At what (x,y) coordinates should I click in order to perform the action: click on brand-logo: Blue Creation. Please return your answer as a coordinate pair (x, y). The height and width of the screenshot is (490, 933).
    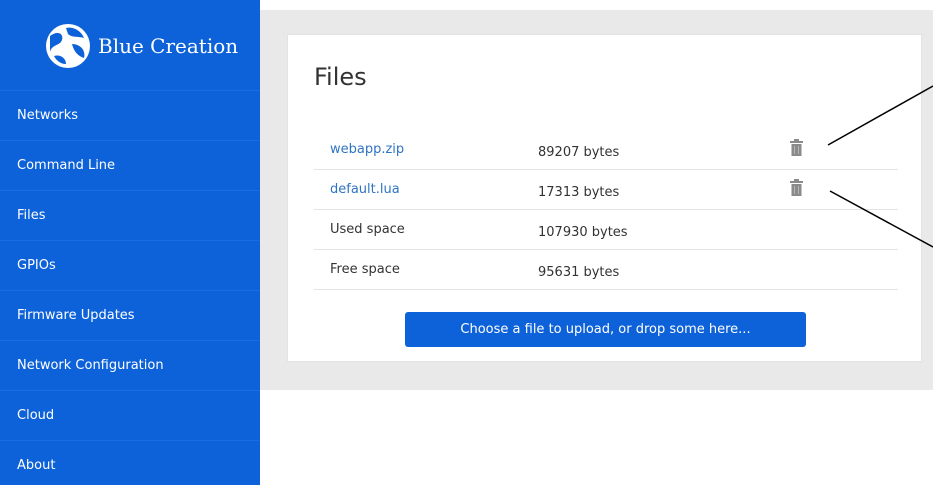
    Looking at the image, I should click on (144, 46).